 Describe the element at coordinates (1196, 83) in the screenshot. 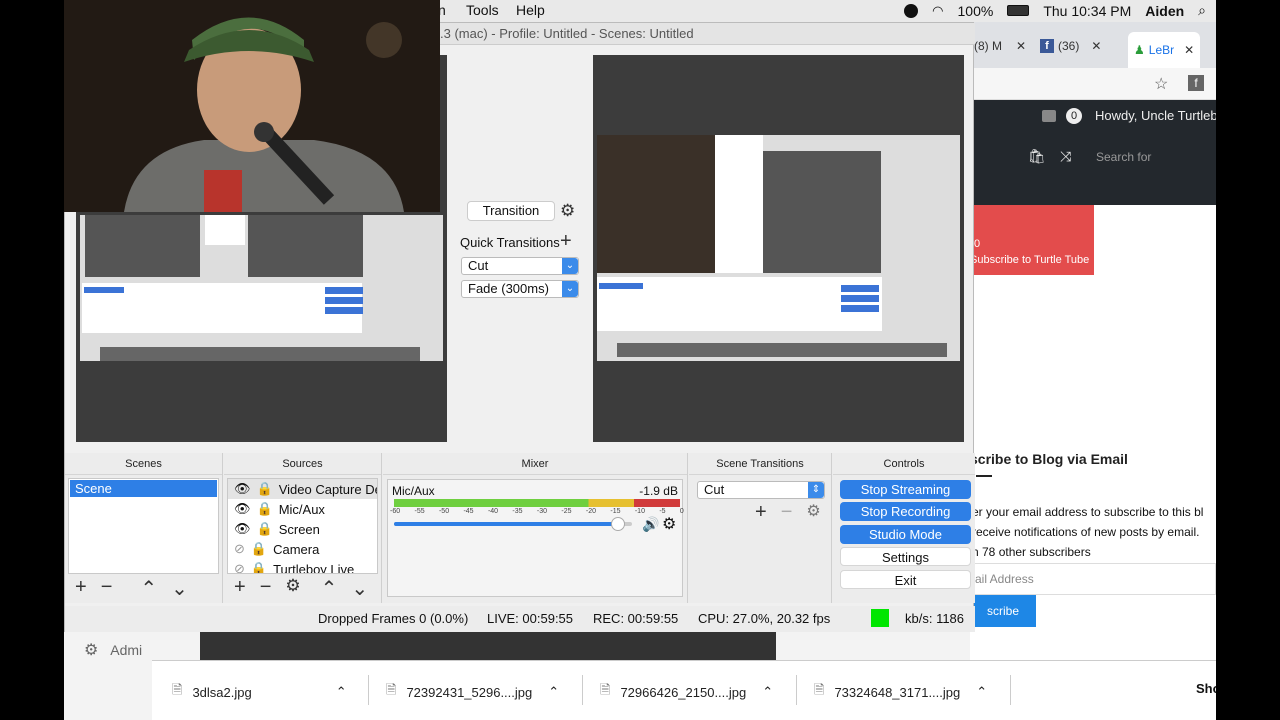

I see `facebook-ext-icon: f` at that location.